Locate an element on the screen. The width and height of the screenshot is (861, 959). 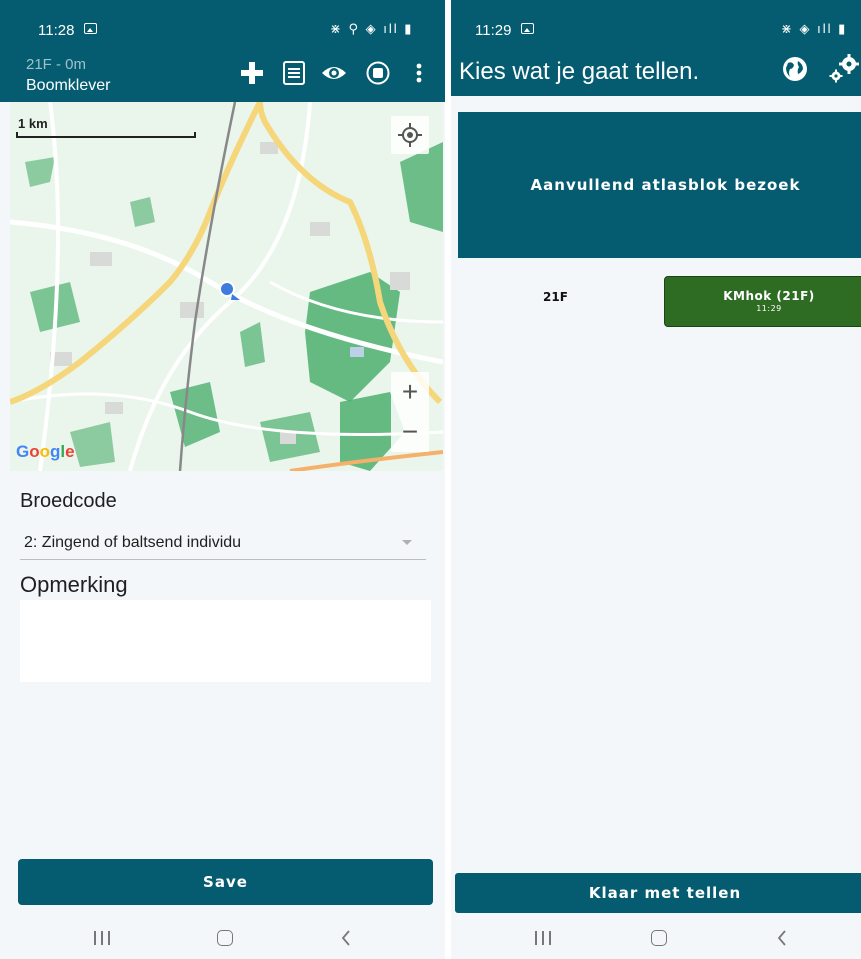
status-bar: 11:28 ⋇ ⚲ ◈ ıll ▮ is located at coordinates (222, 25).